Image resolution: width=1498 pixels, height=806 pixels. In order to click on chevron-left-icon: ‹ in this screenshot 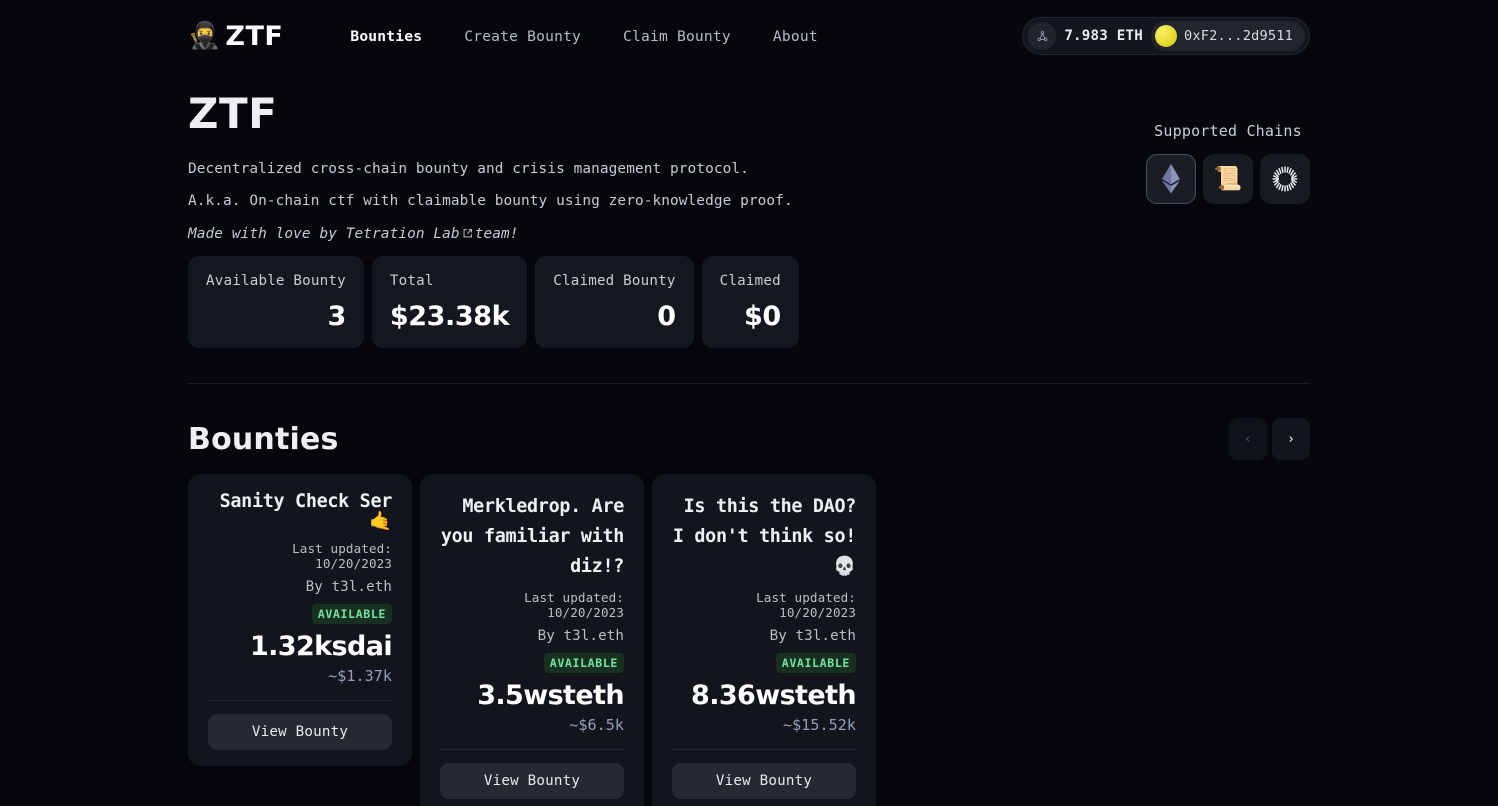, I will do `click(1248, 439)`.